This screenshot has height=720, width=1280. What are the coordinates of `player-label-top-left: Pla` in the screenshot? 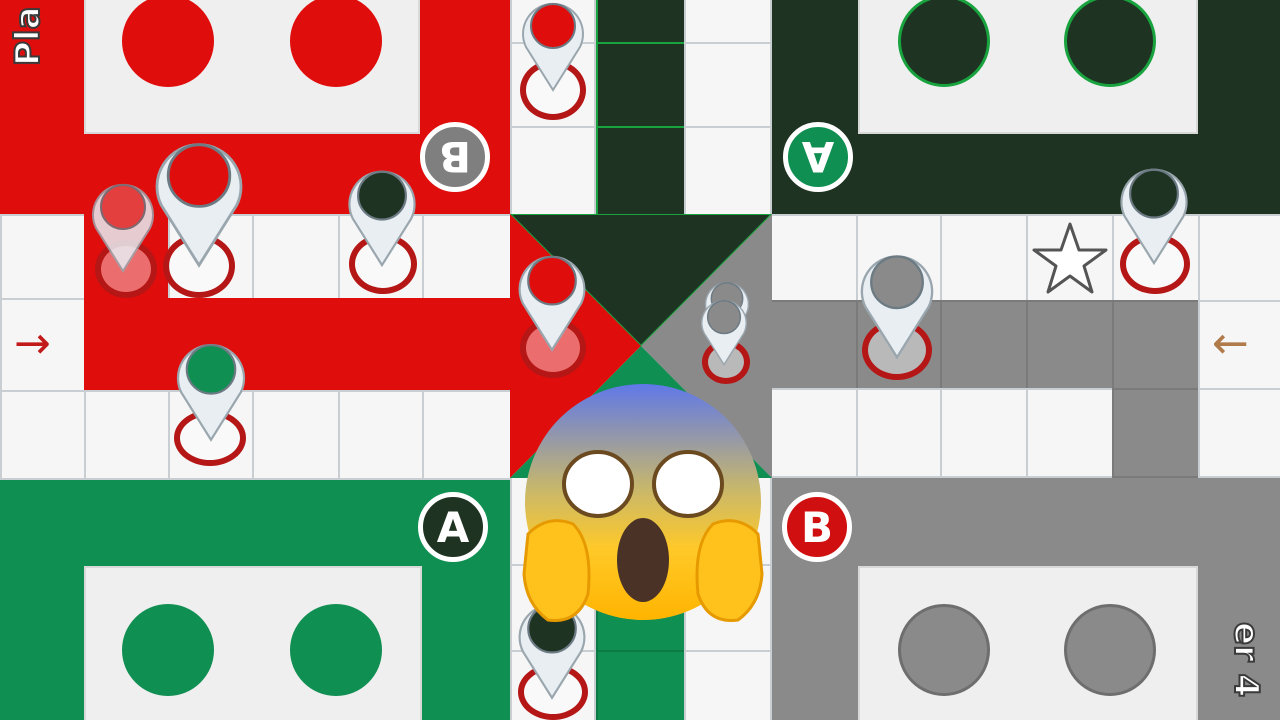 It's located at (28, 36).